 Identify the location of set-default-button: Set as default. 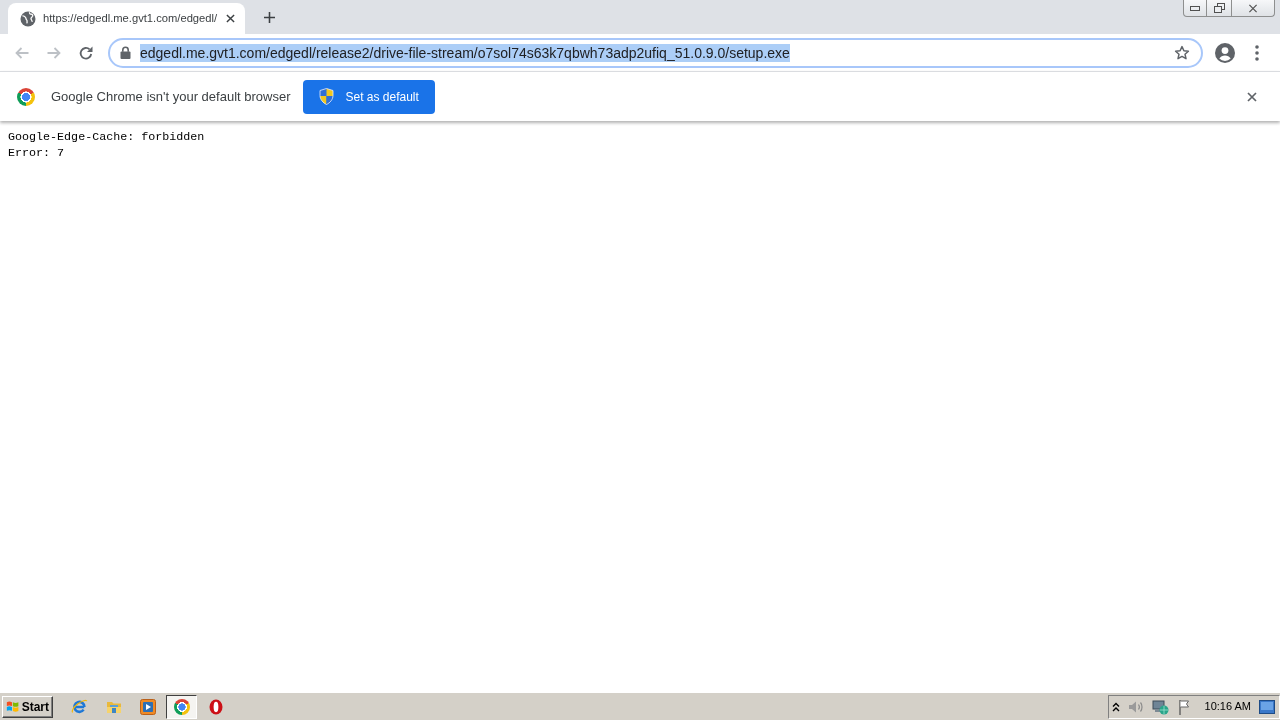
(369, 96).